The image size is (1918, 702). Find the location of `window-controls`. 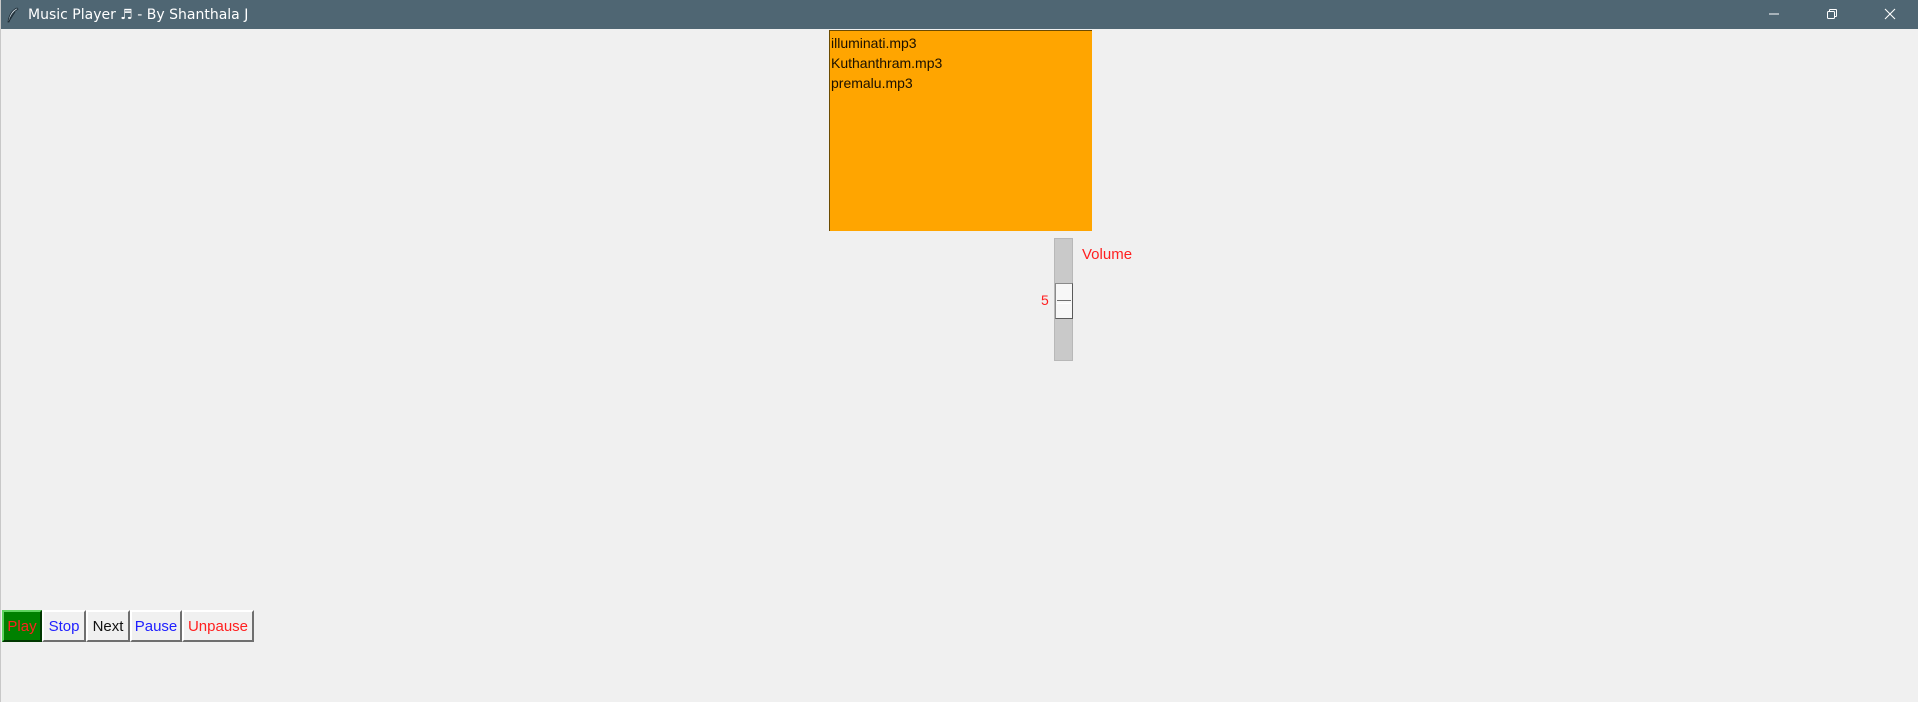

window-controls is located at coordinates (1831, 14).